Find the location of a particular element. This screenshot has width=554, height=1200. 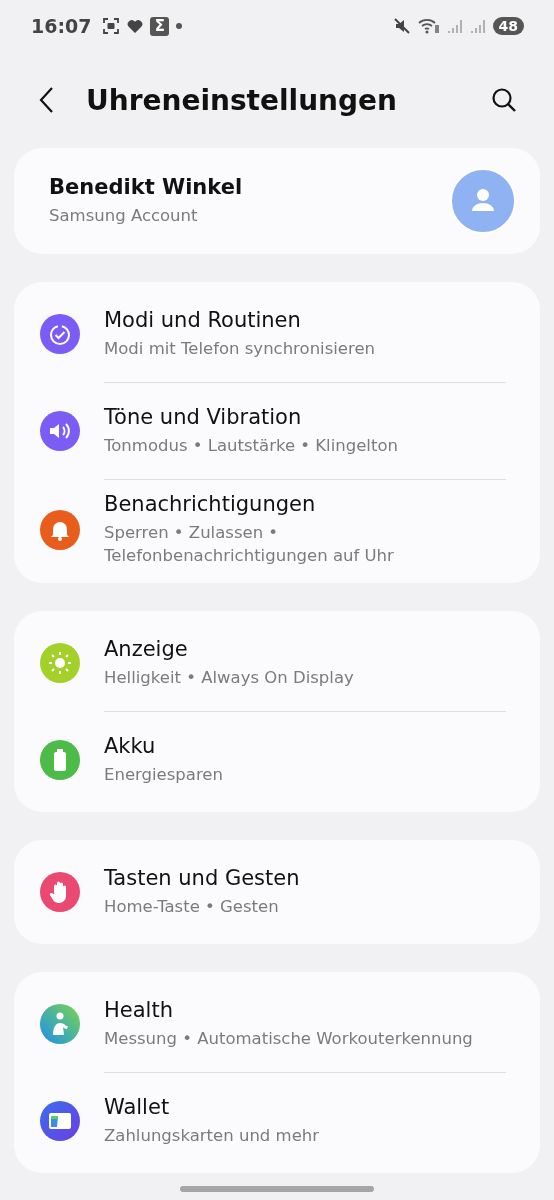

mute-icon is located at coordinates (401, 26).